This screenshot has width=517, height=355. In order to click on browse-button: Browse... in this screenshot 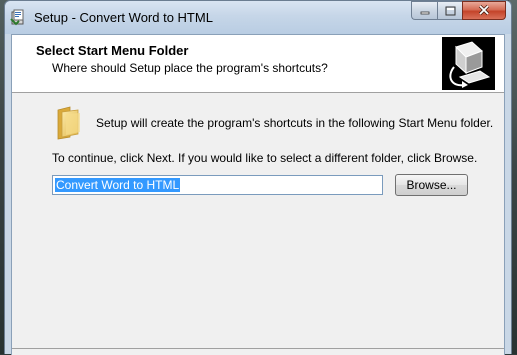, I will do `click(431, 185)`.